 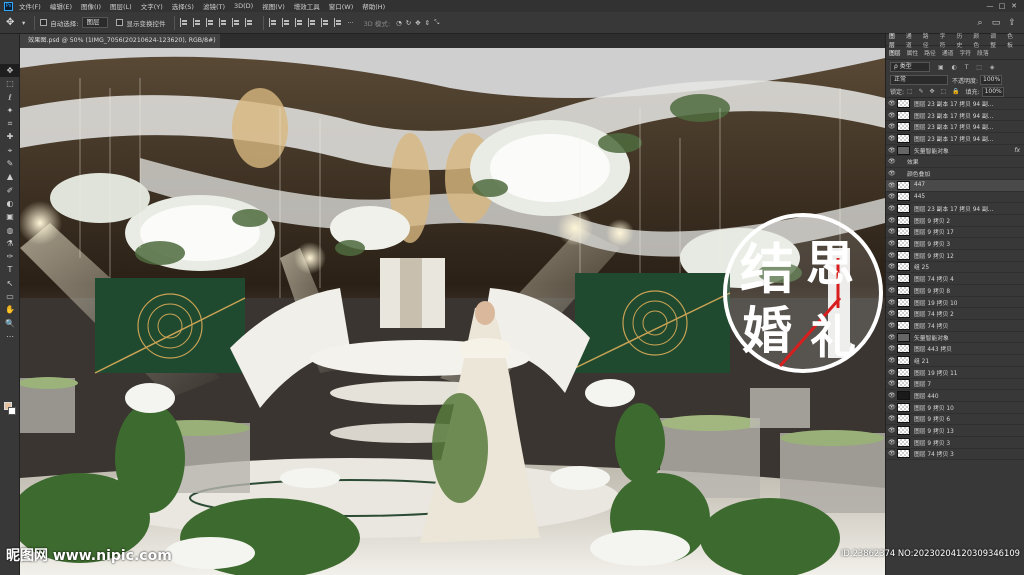 I want to click on blur-tool-button: ⚗, so click(x=10, y=243).